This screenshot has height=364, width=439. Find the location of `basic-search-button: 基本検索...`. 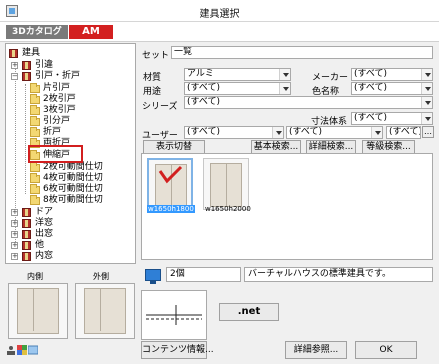

basic-search-button: 基本検索... is located at coordinates (276, 147).